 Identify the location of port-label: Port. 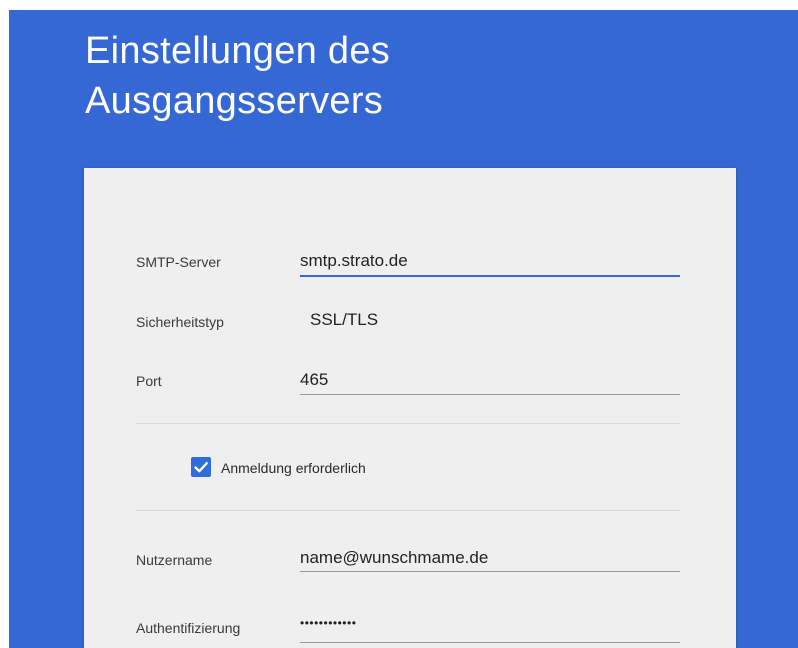
(149, 381).